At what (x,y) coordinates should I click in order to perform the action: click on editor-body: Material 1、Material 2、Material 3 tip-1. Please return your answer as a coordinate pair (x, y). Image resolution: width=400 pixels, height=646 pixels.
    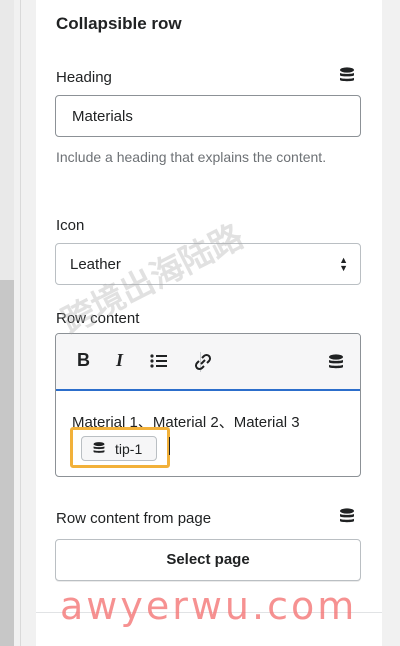
    Looking at the image, I should click on (208, 433).